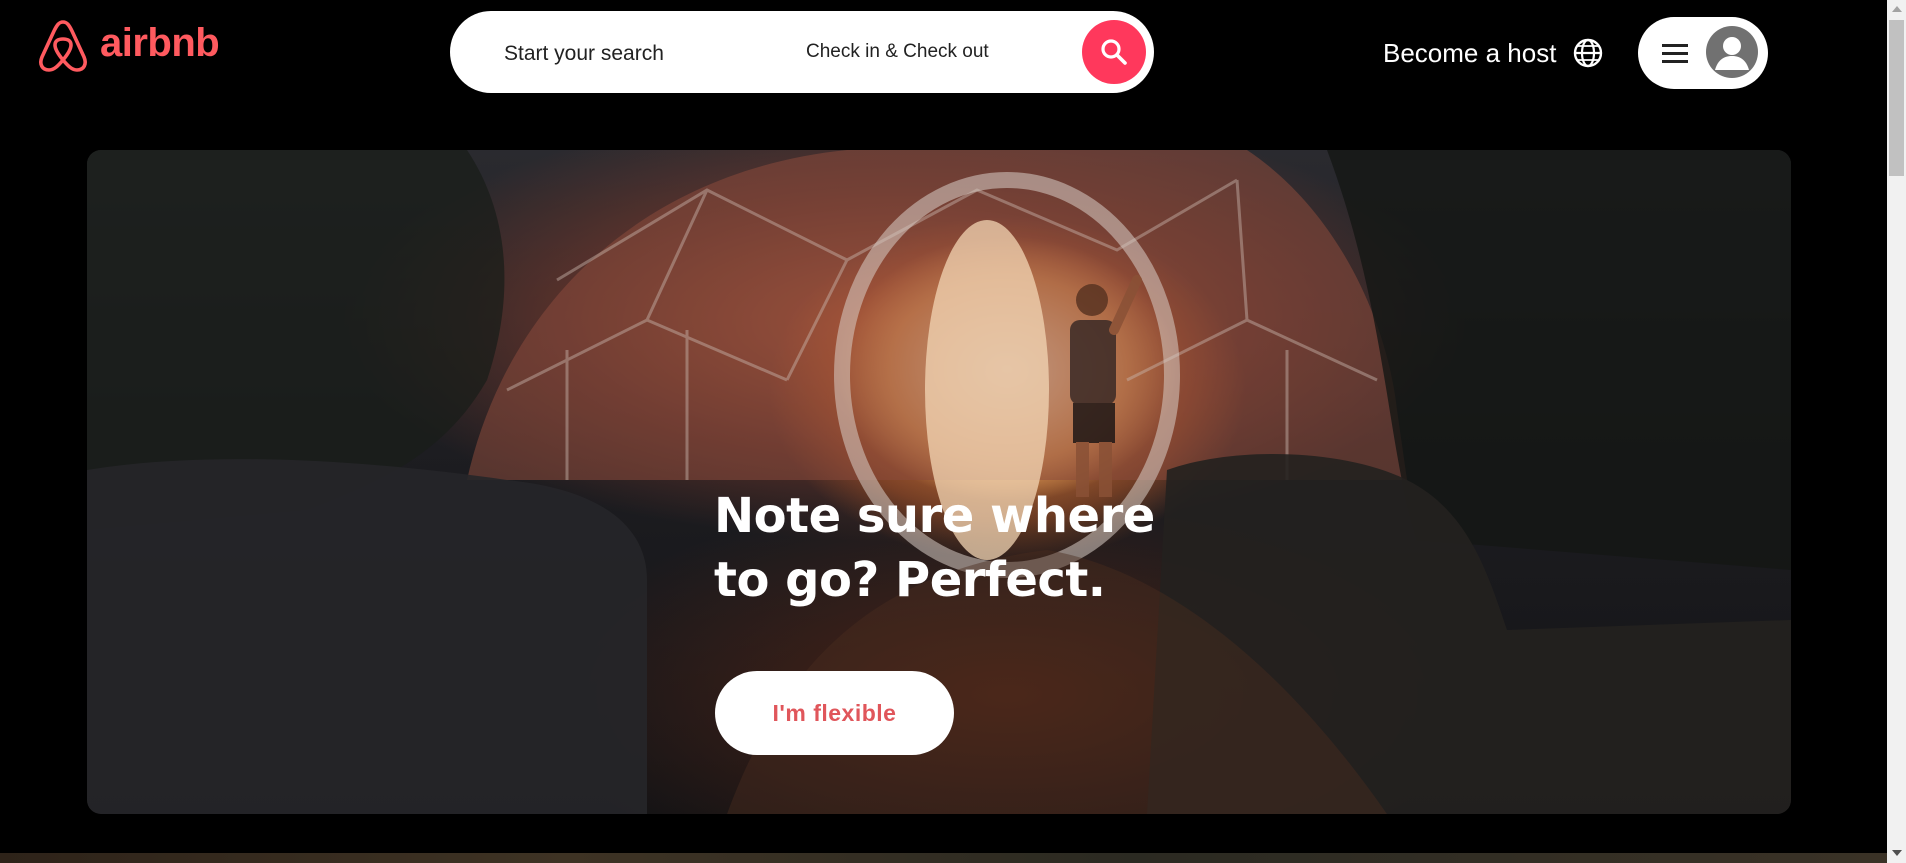  I want to click on search-input: Start your search, so click(584, 54).